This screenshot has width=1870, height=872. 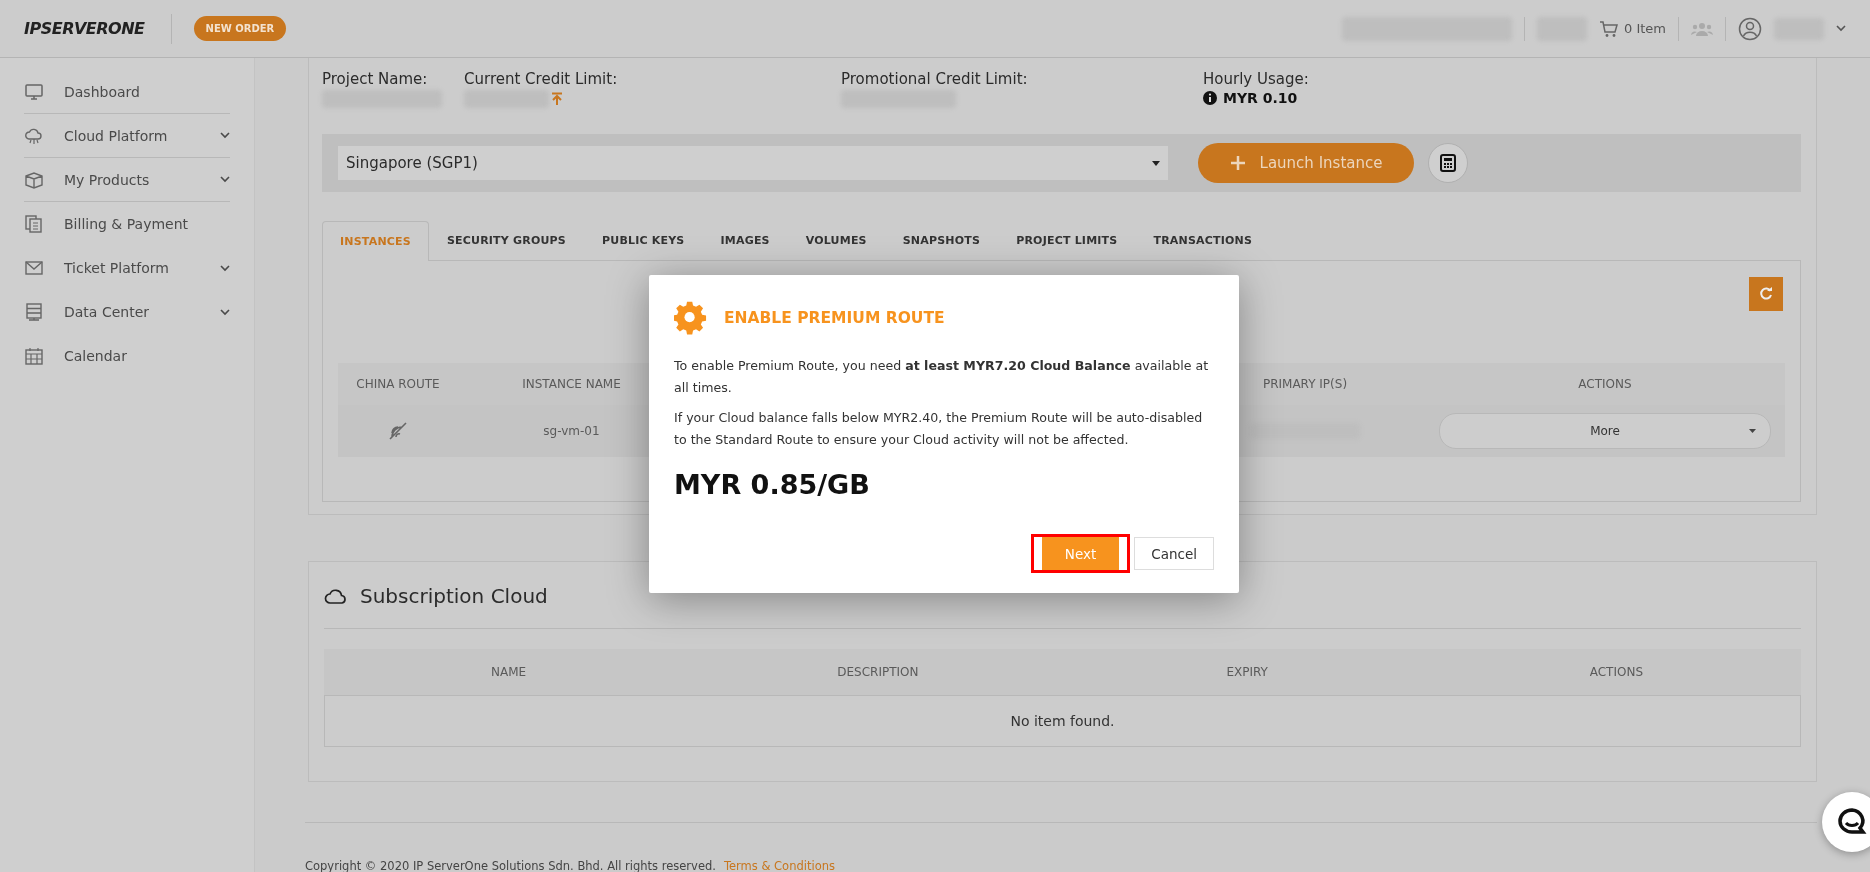 What do you see at coordinates (745, 240) in the screenshot?
I see `tab: IMAGES` at bounding box center [745, 240].